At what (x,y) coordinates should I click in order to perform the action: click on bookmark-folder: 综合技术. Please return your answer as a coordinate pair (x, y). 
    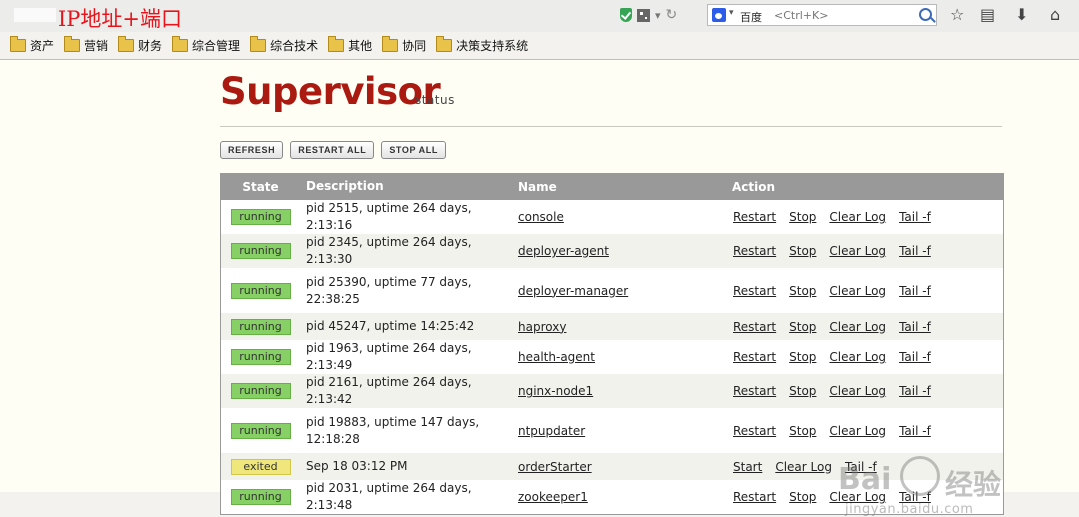
    Looking at the image, I should click on (284, 45).